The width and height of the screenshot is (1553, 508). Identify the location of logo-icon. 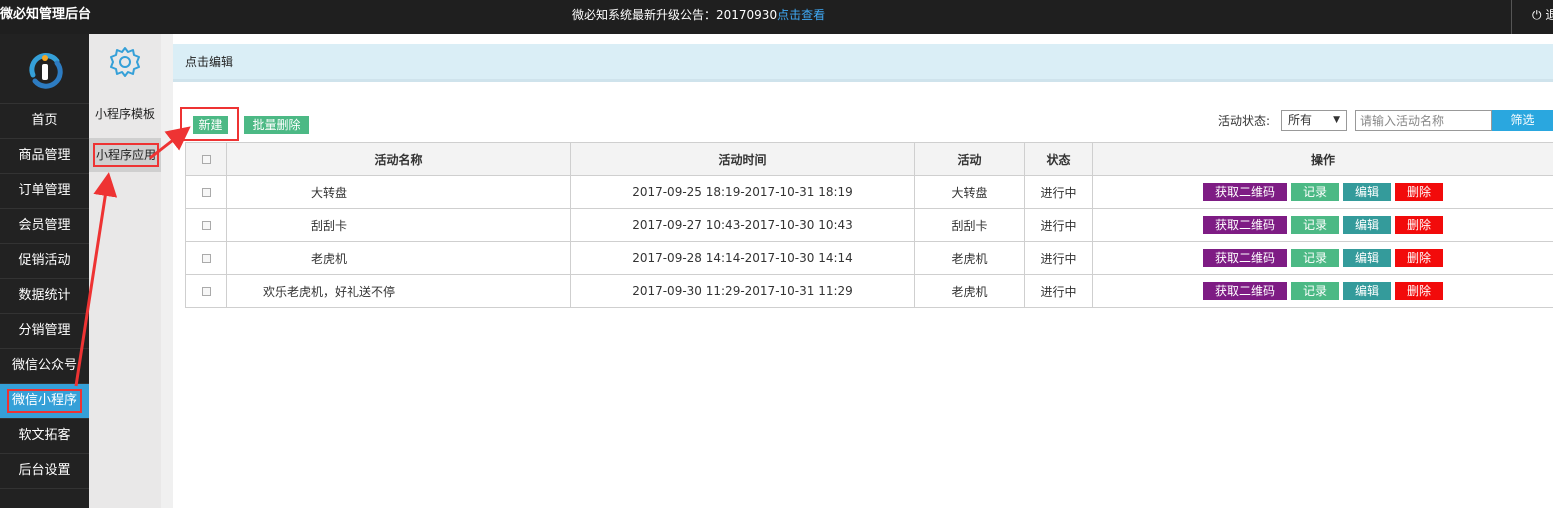
(45, 70).